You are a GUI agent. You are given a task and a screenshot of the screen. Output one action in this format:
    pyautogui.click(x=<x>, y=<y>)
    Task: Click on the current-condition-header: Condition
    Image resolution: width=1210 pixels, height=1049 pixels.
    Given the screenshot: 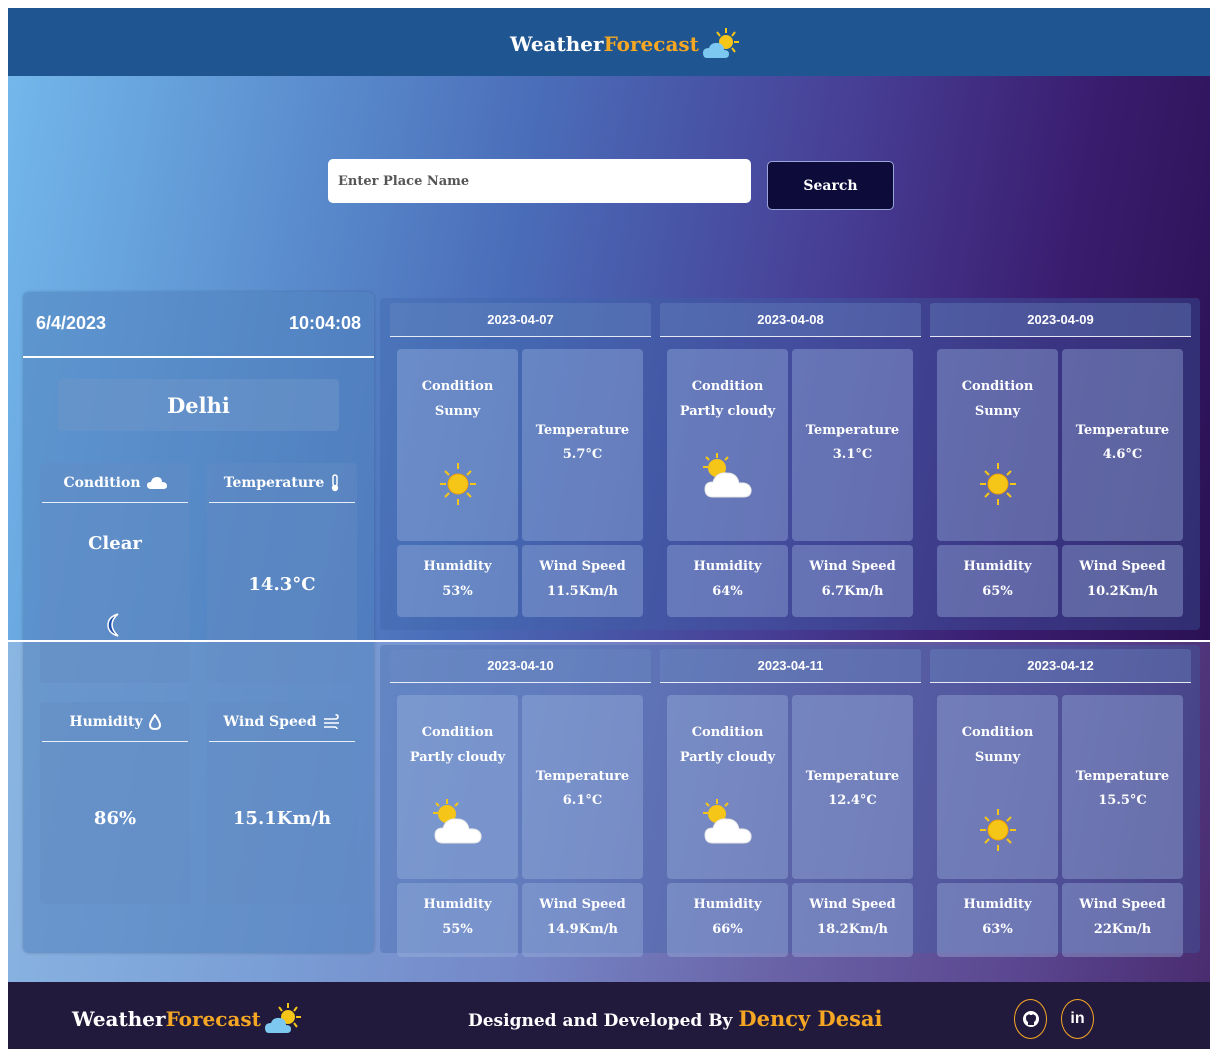 What is the action you would take?
    pyautogui.click(x=115, y=483)
    